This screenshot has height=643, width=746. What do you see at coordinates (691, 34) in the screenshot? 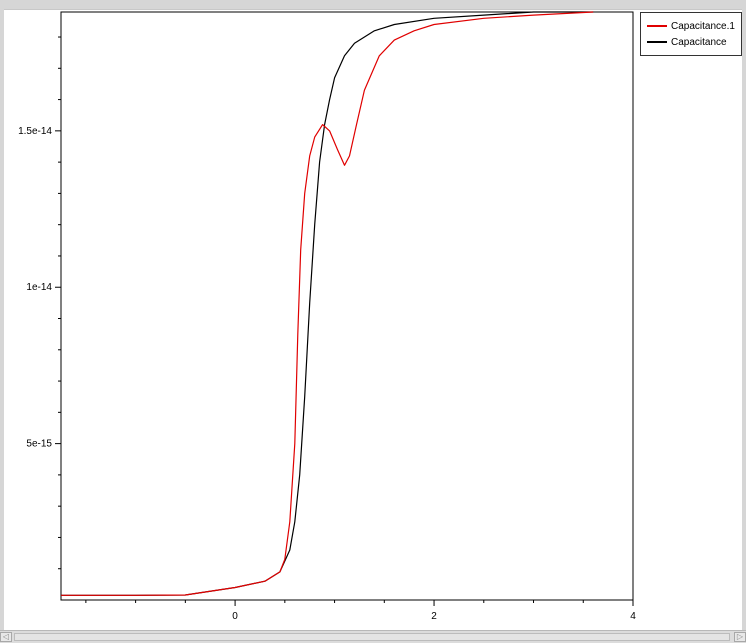
I see `legend: Capacitance.1 Capacitance` at bounding box center [691, 34].